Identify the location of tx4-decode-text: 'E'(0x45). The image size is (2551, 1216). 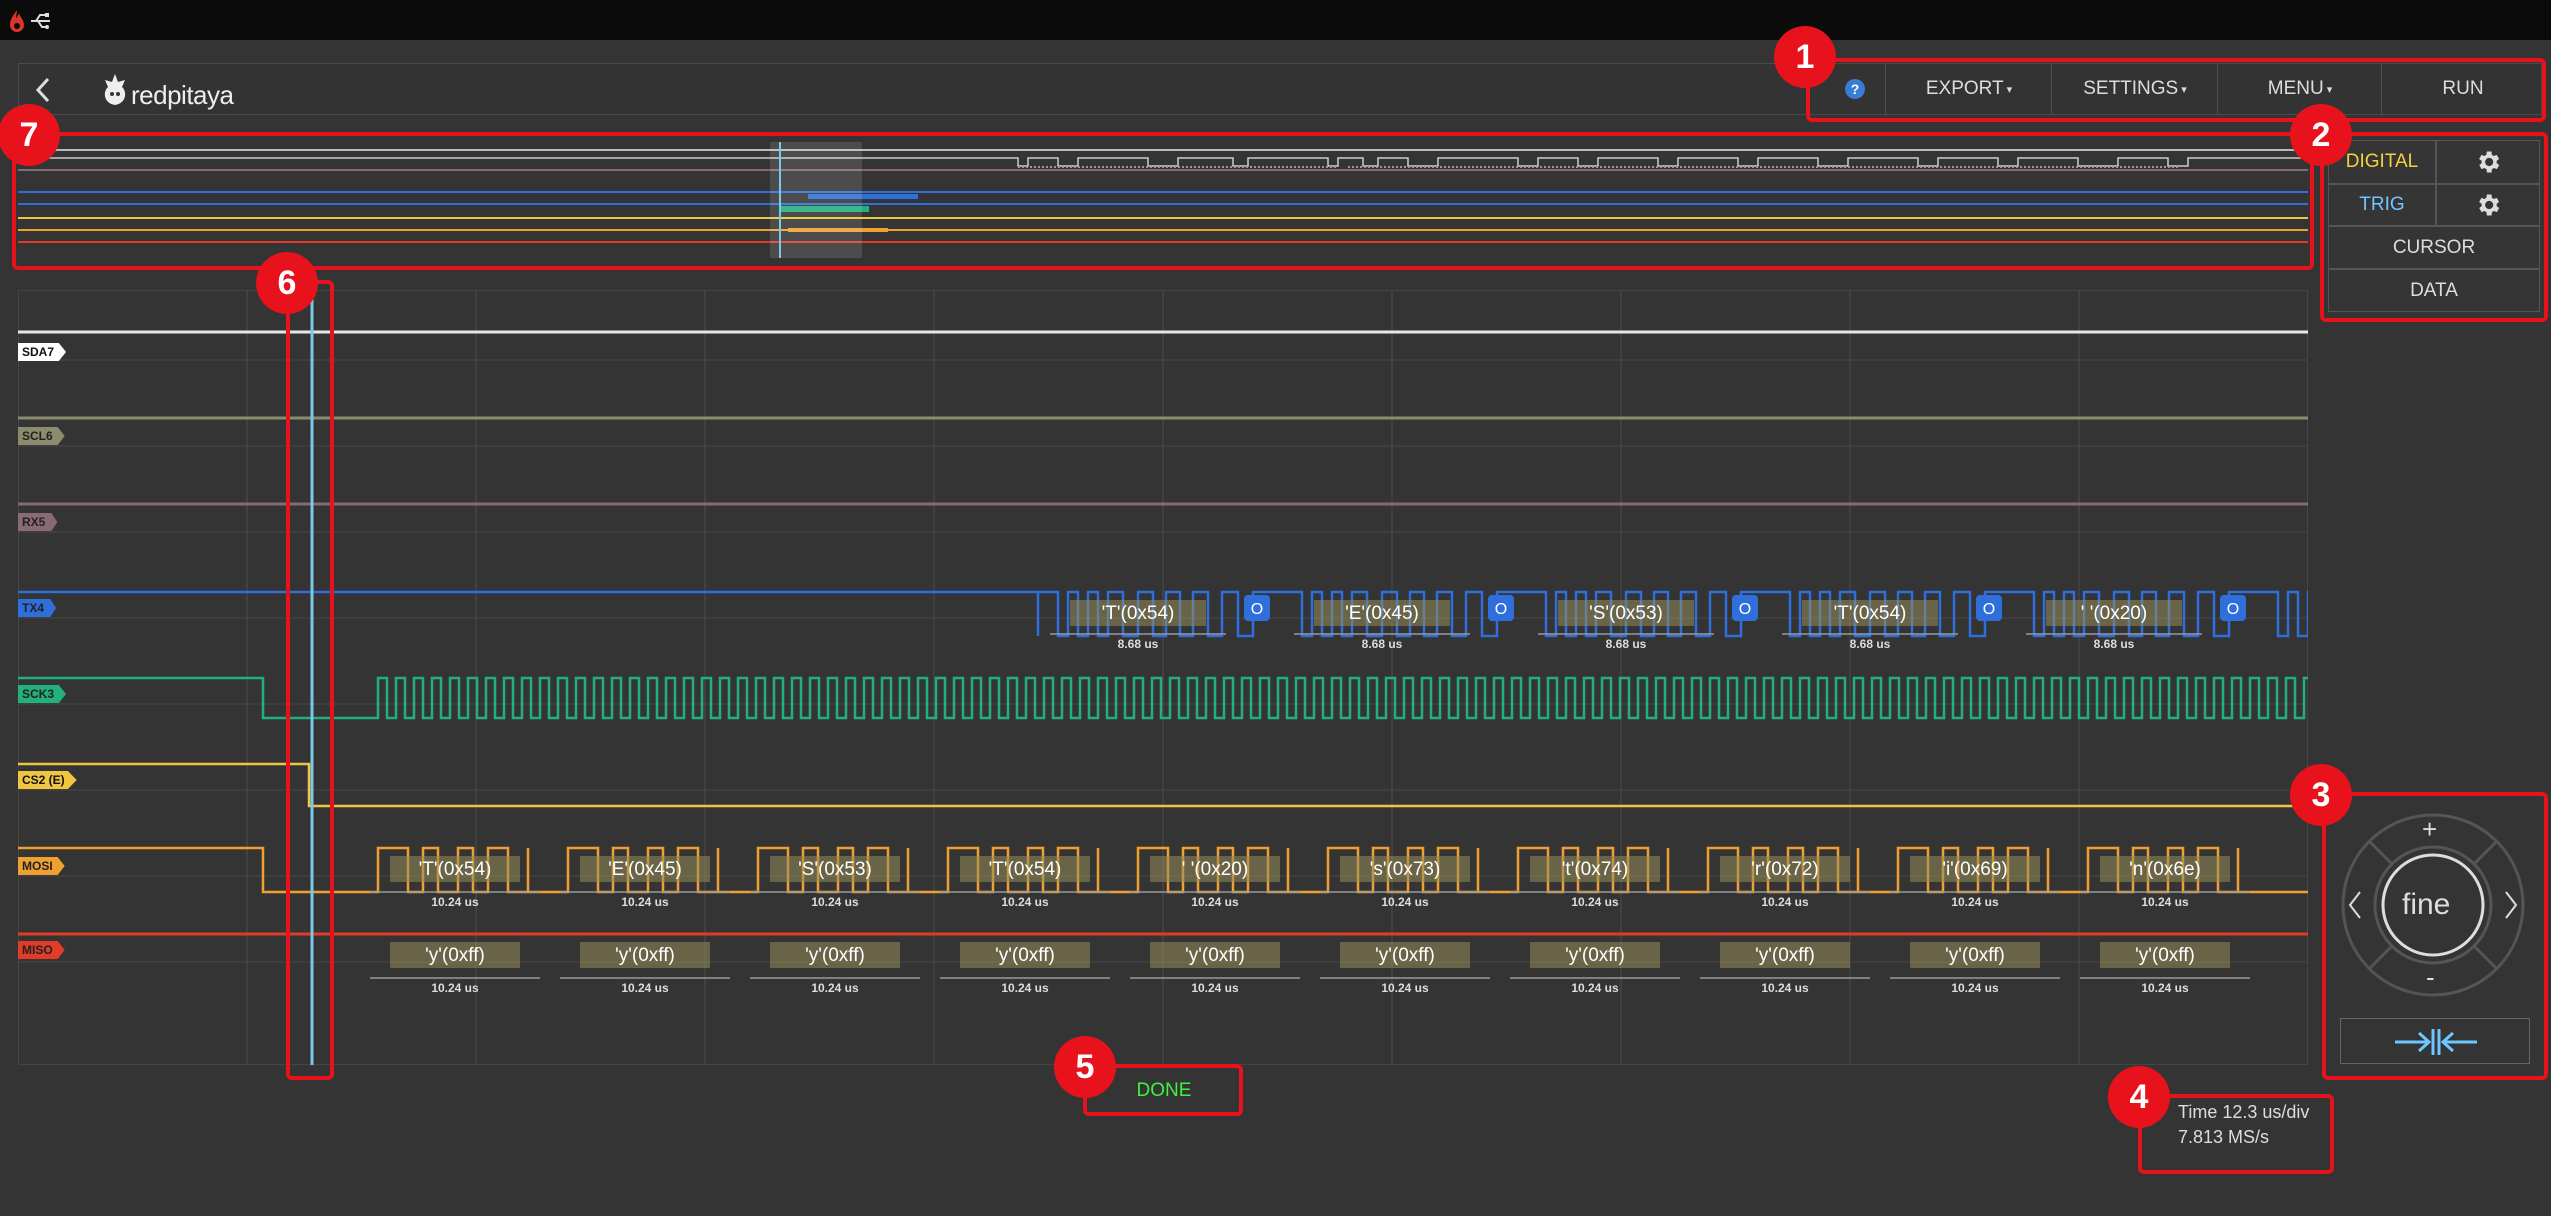
(1382, 613).